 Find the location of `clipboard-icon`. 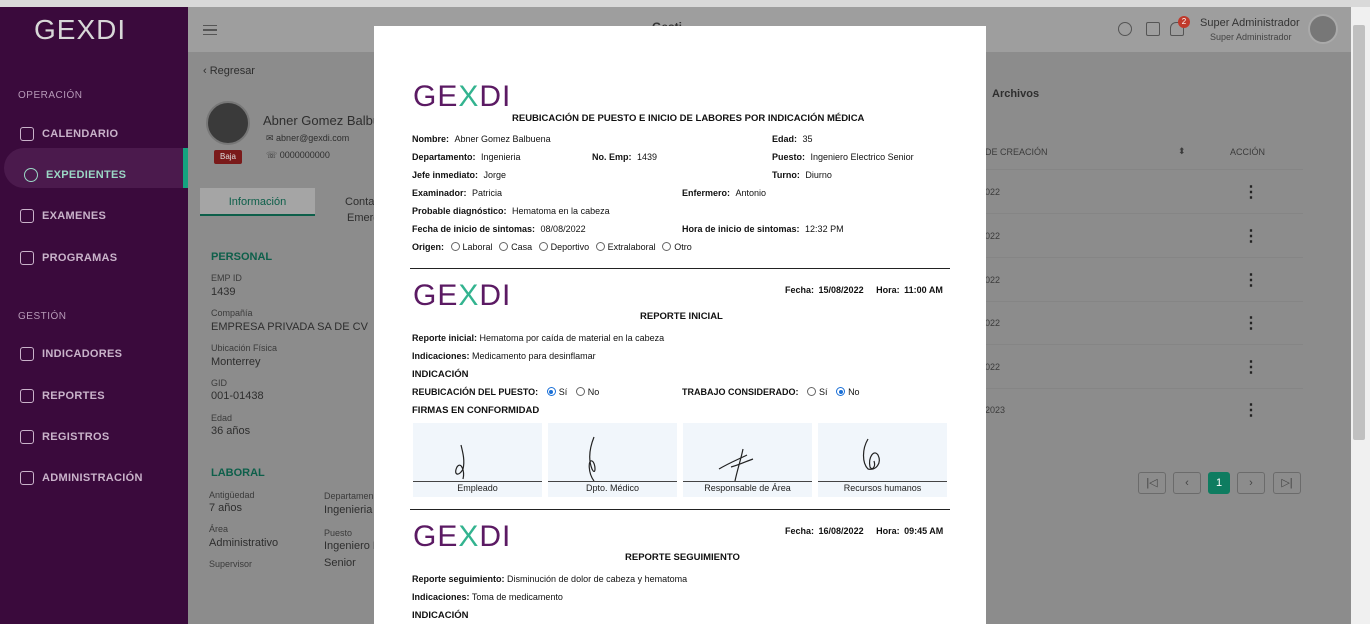

clipboard-icon is located at coordinates (27, 437).